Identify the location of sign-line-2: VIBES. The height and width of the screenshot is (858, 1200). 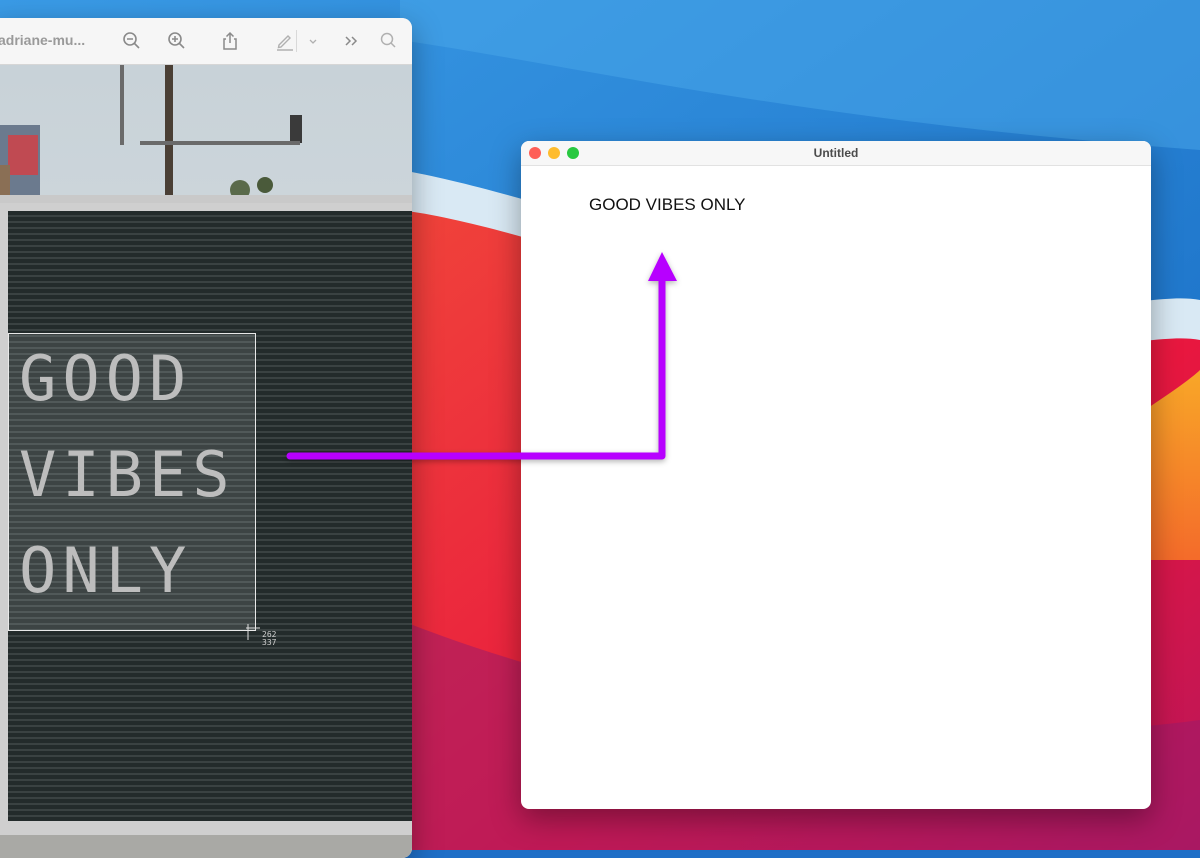
(127, 474).